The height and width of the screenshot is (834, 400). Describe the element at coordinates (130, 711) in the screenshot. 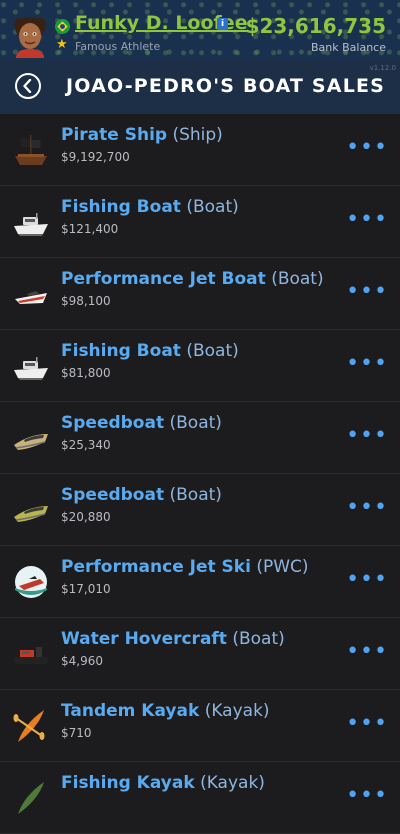

I see `item-name: Tandem Kayak` at that location.